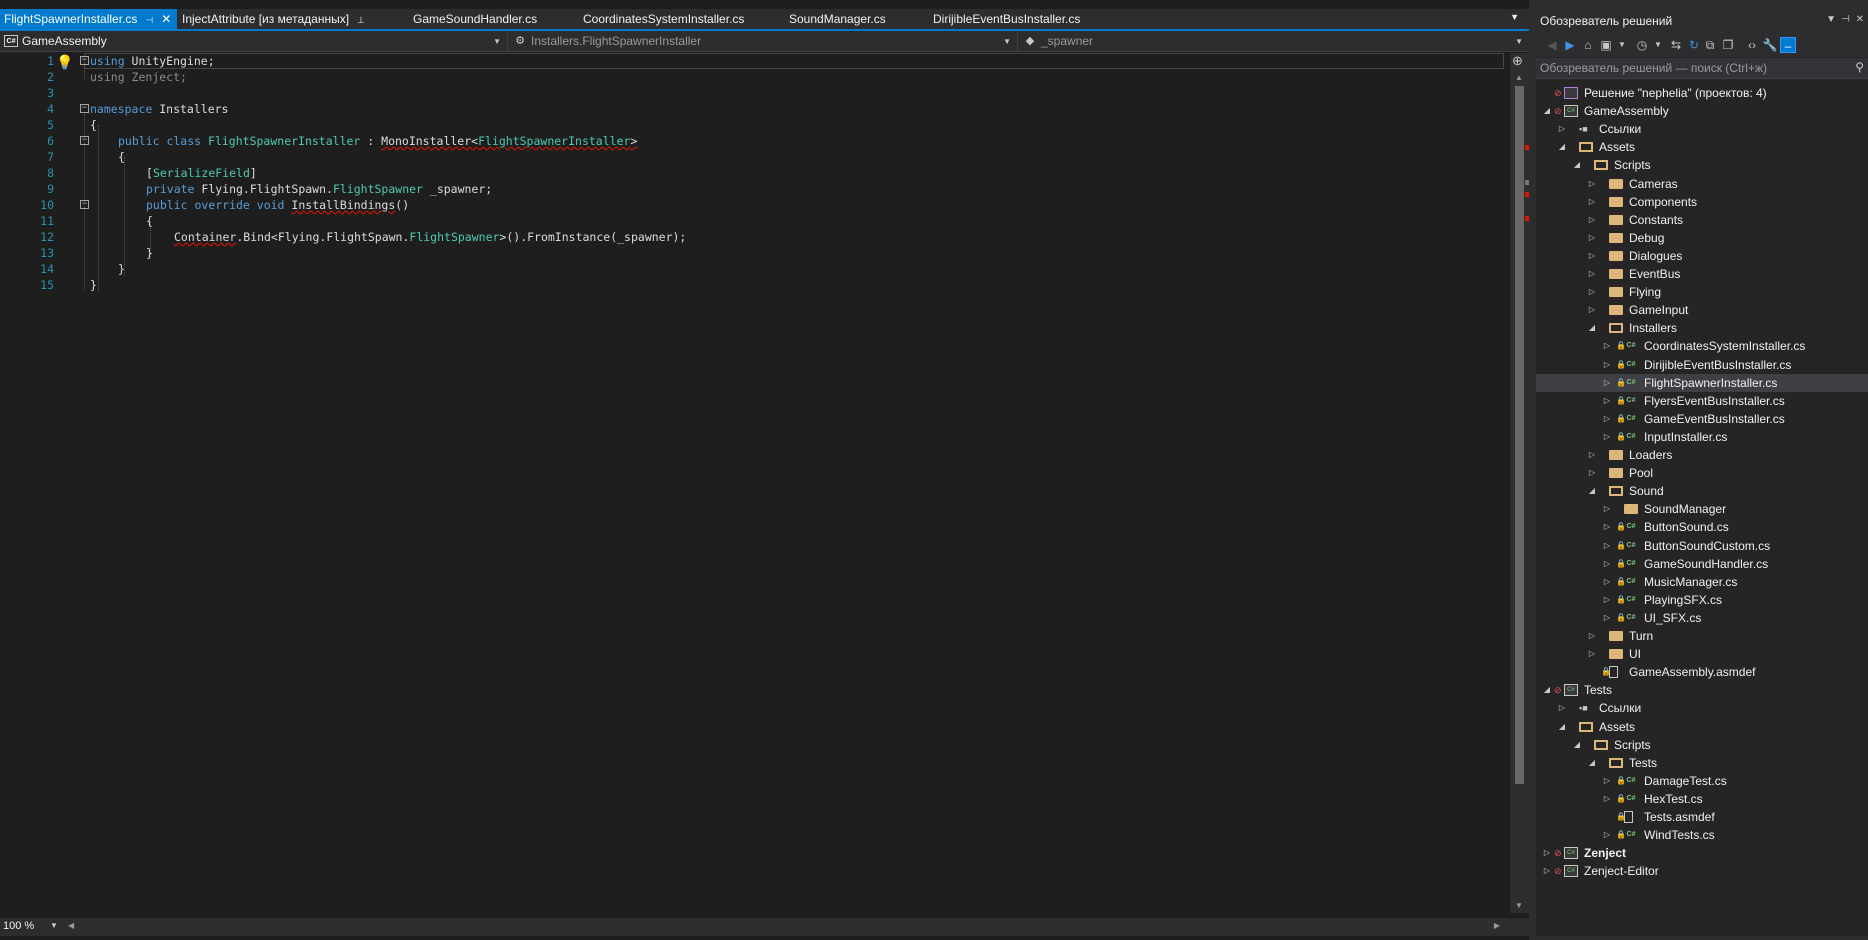 The width and height of the screenshot is (1868, 940). What do you see at coordinates (71, 925) in the screenshot?
I see `scroll-left-icon: ◀` at bounding box center [71, 925].